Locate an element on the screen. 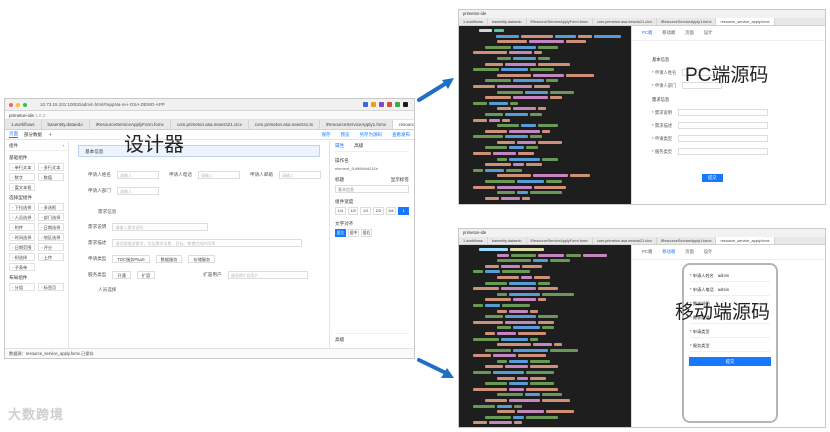 The height and width of the screenshot is (432, 830). component-item: 子表单 is located at coordinates (22, 267).